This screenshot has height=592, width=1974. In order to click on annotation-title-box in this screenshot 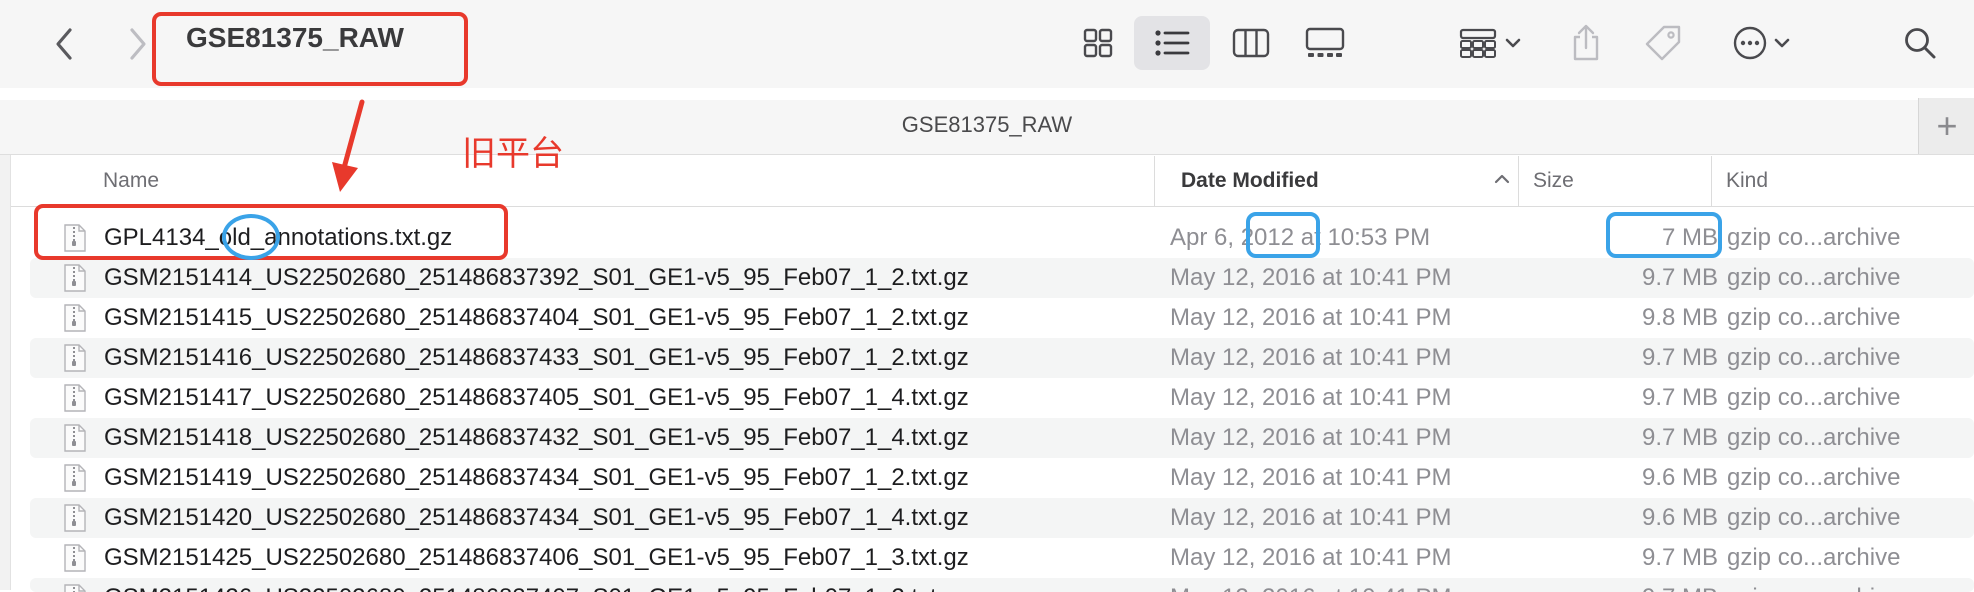, I will do `click(310, 49)`.